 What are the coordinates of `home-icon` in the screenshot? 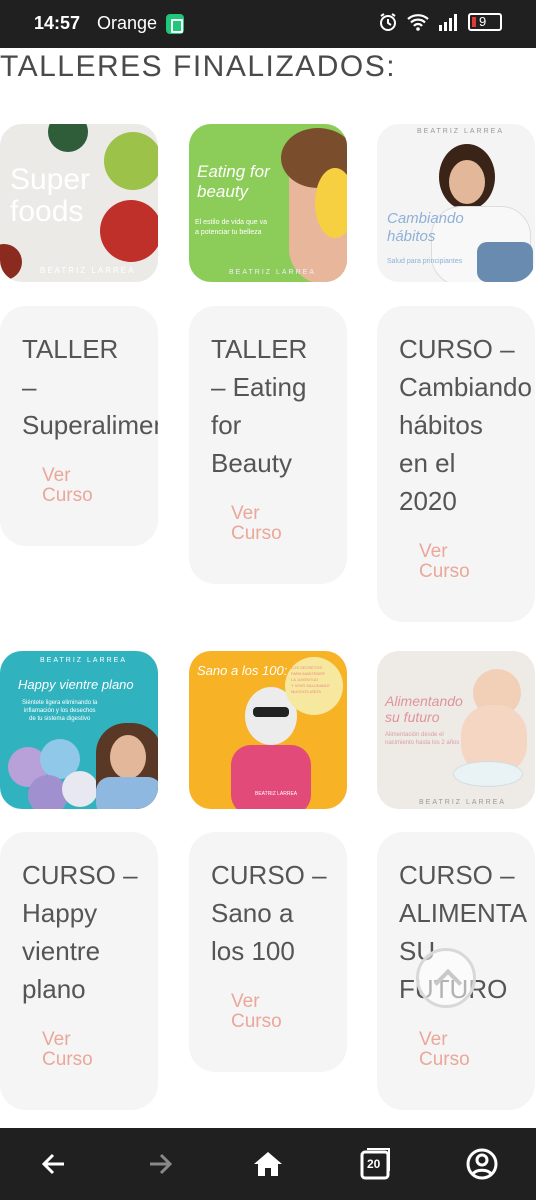 It's located at (268, 1164).